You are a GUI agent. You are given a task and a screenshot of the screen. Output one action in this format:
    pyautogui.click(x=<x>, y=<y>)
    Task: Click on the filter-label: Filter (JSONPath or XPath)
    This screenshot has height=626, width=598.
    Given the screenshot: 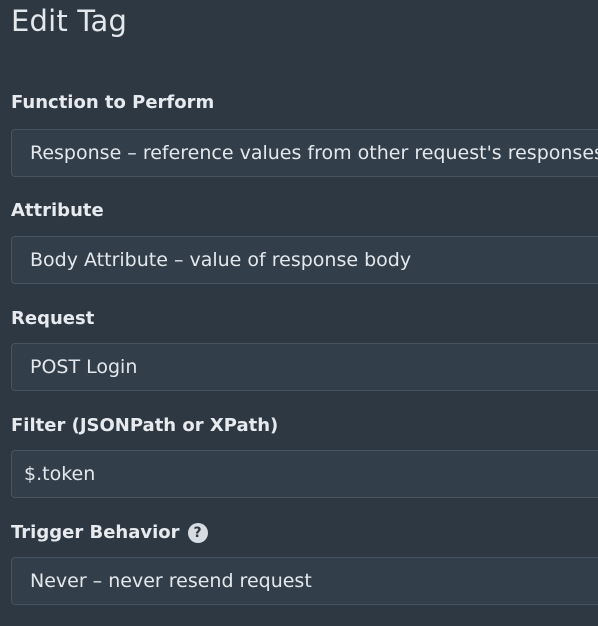 What is the action you would take?
    pyautogui.click(x=145, y=425)
    